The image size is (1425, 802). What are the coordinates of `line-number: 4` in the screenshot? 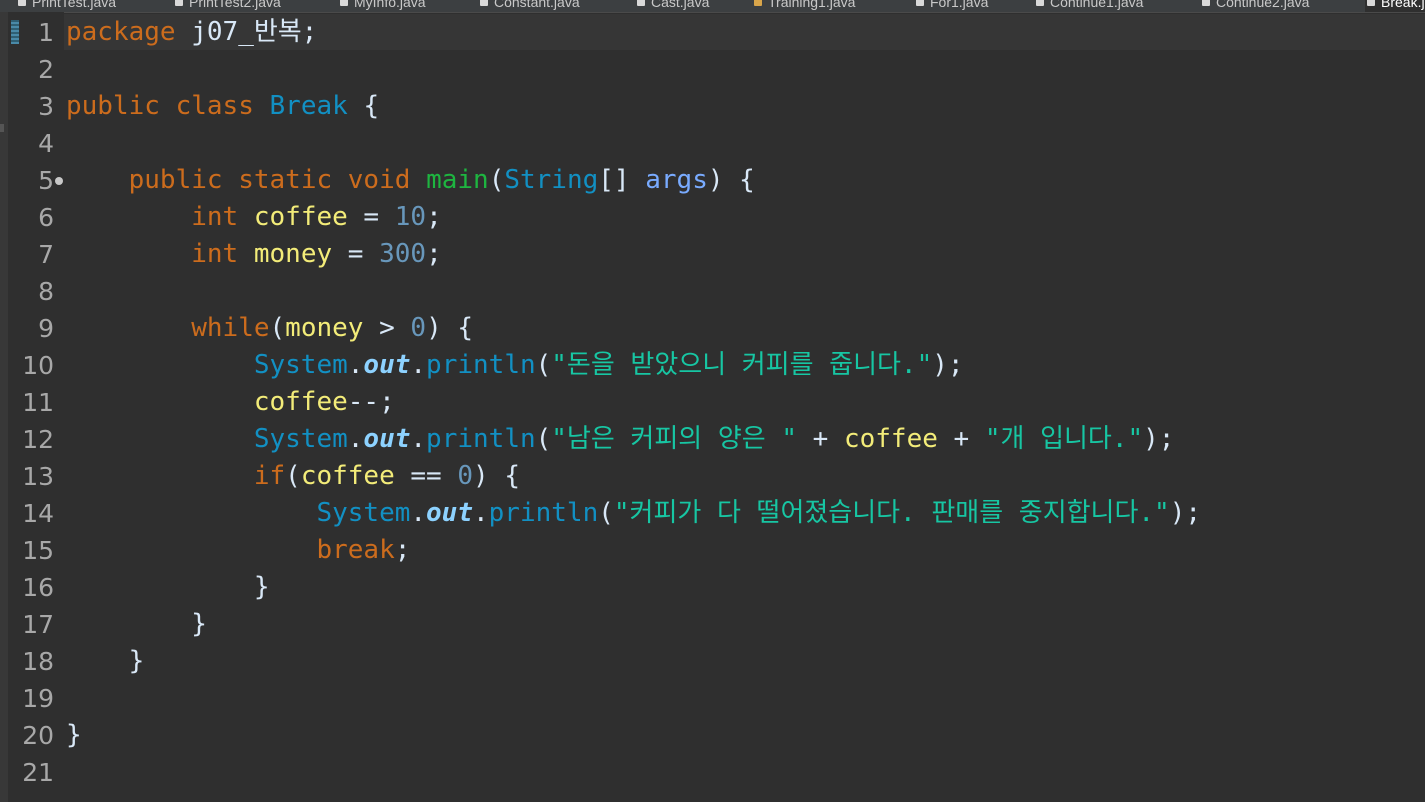 It's located at (46, 143).